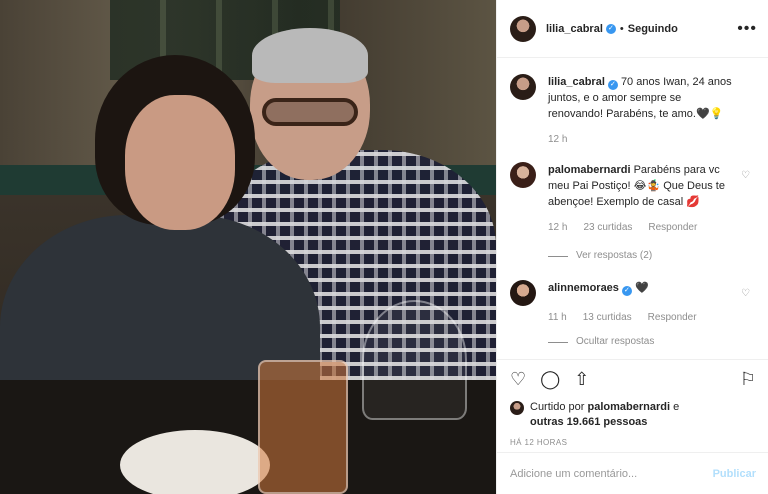 Image resolution: width=768 pixels, height=494 pixels. Describe the element at coordinates (607, 318) in the screenshot. I see `comment-likes: 13 curtidas` at that location.